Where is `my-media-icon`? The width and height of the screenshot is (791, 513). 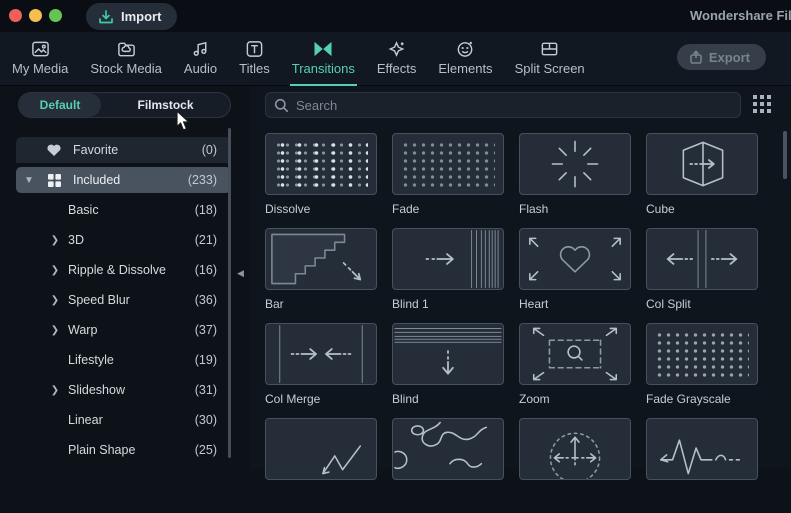
my-media-icon is located at coordinates (40, 49).